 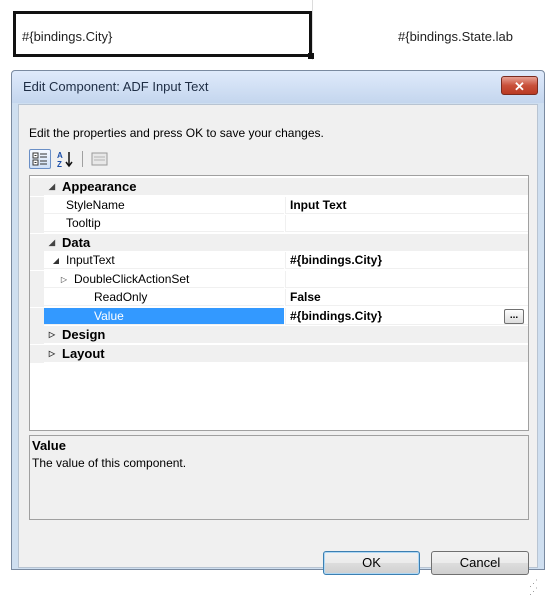 I want to click on svg-text: A, so click(x=60, y=155).